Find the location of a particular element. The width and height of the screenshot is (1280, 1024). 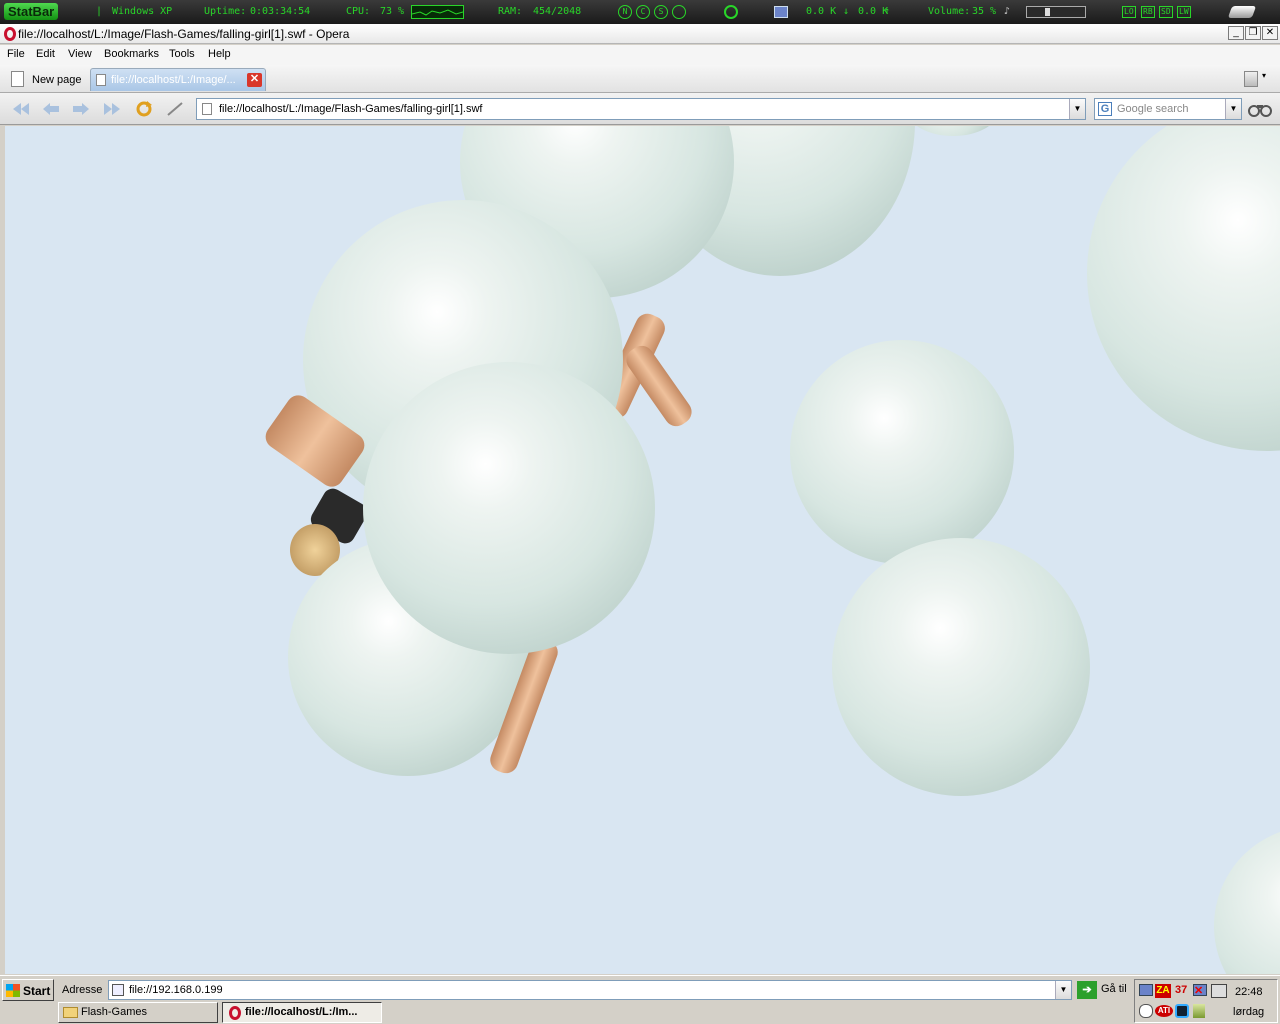

taskbar-address-label: Adresse is located at coordinates (82, 990).